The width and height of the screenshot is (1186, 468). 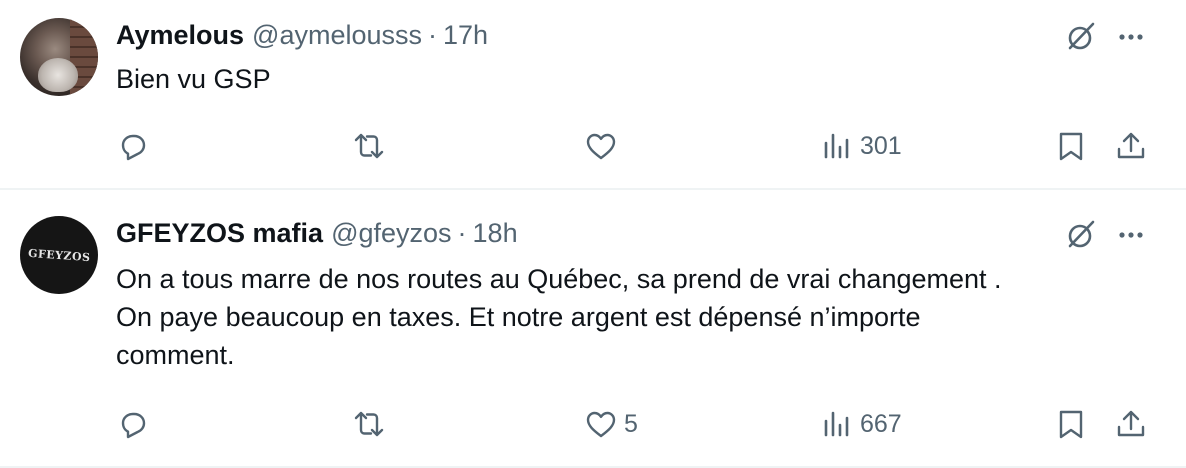 What do you see at coordinates (59, 57) in the screenshot?
I see `avatar` at bounding box center [59, 57].